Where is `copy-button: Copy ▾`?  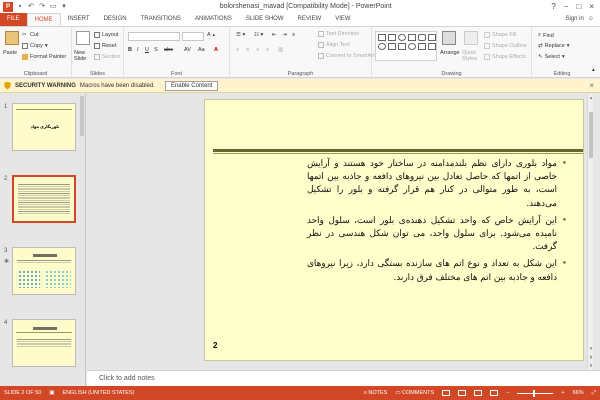 copy-button: Copy ▾ is located at coordinates (35, 46).